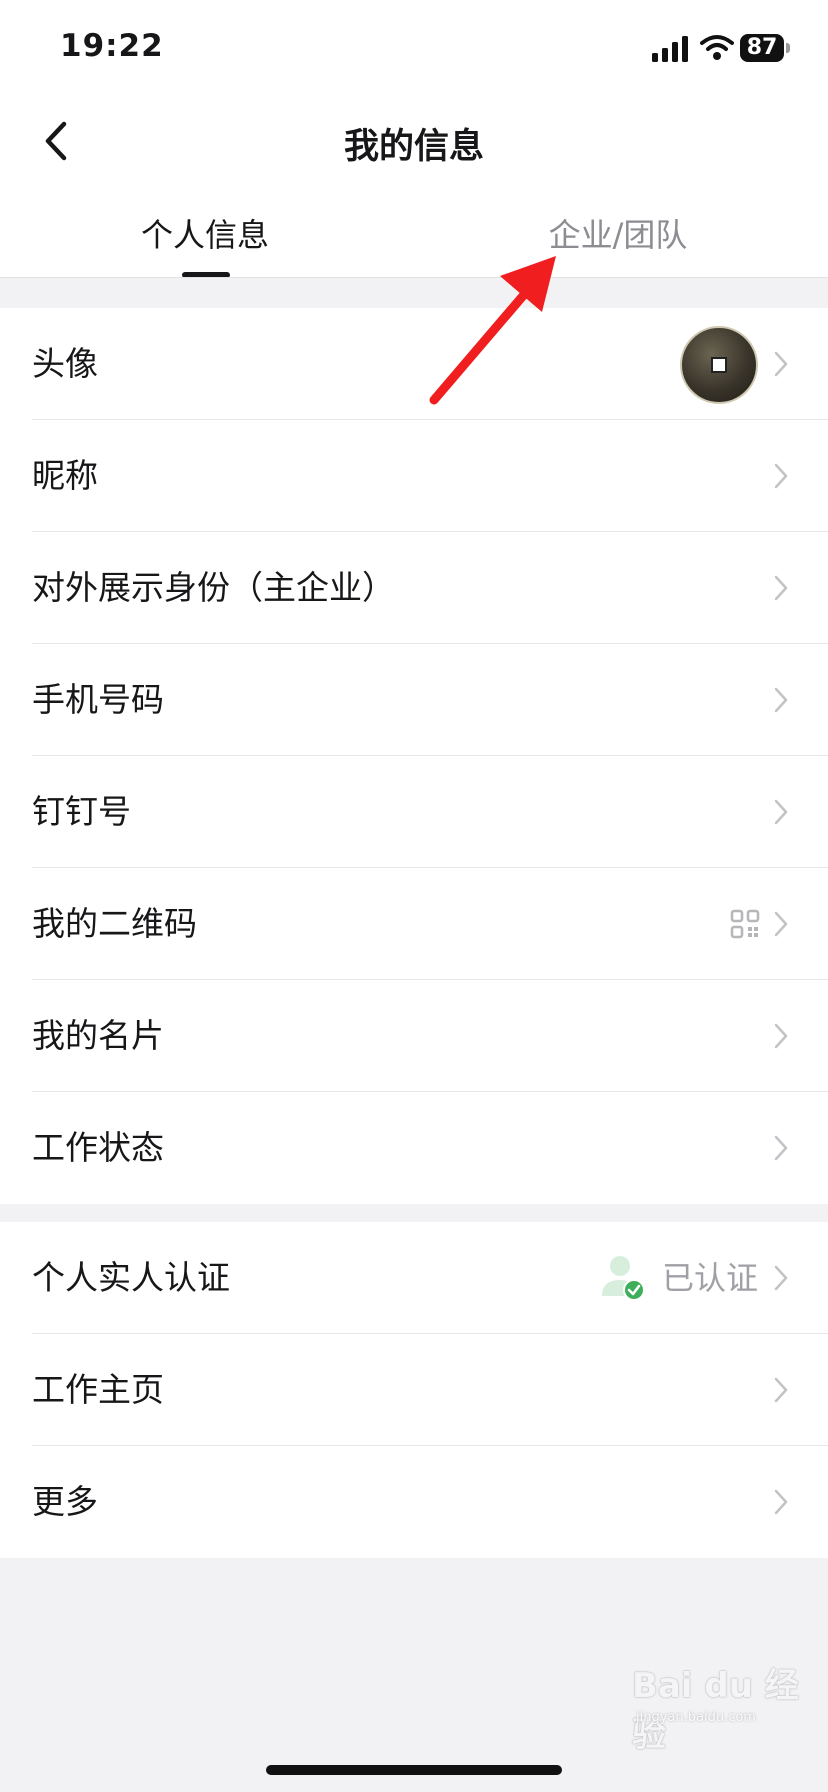  Describe the element at coordinates (788, 48) in the screenshot. I see `battery-cap` at that location.